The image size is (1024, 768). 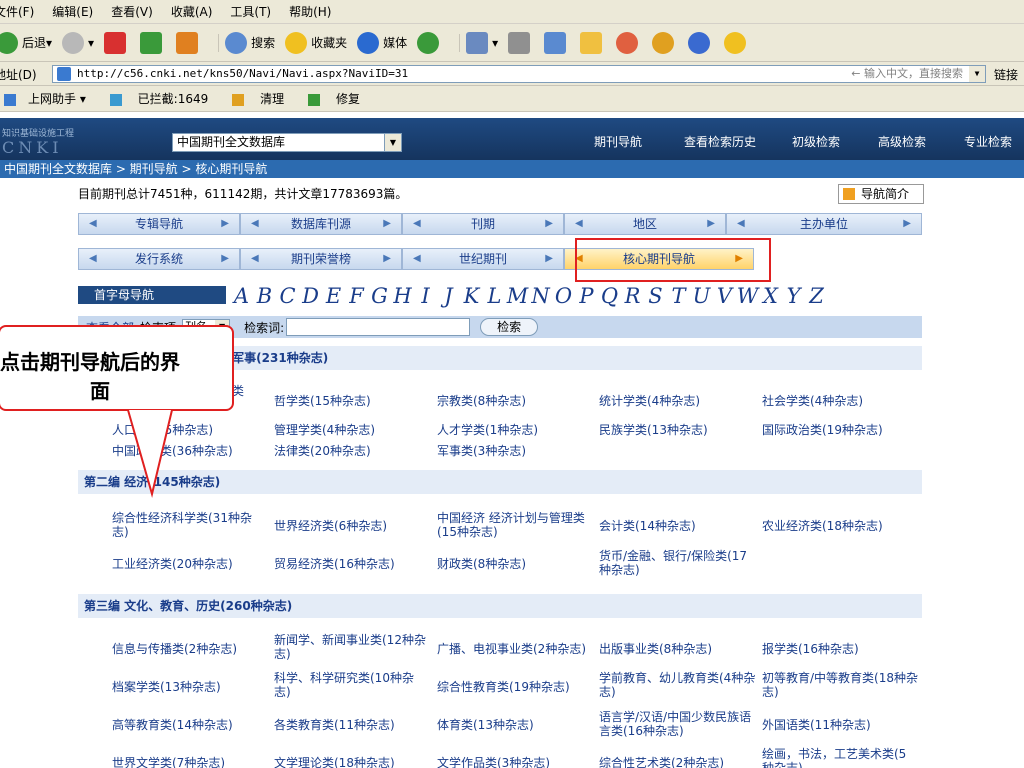 I want to click on letter-link: X, so click(x=770, y=296).